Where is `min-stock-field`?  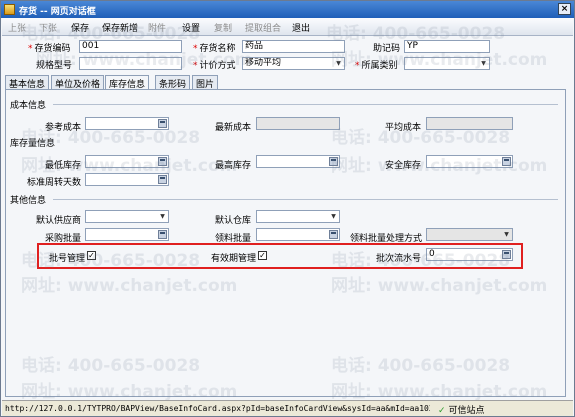
min-stock-field is located at coordinates (127, 161).